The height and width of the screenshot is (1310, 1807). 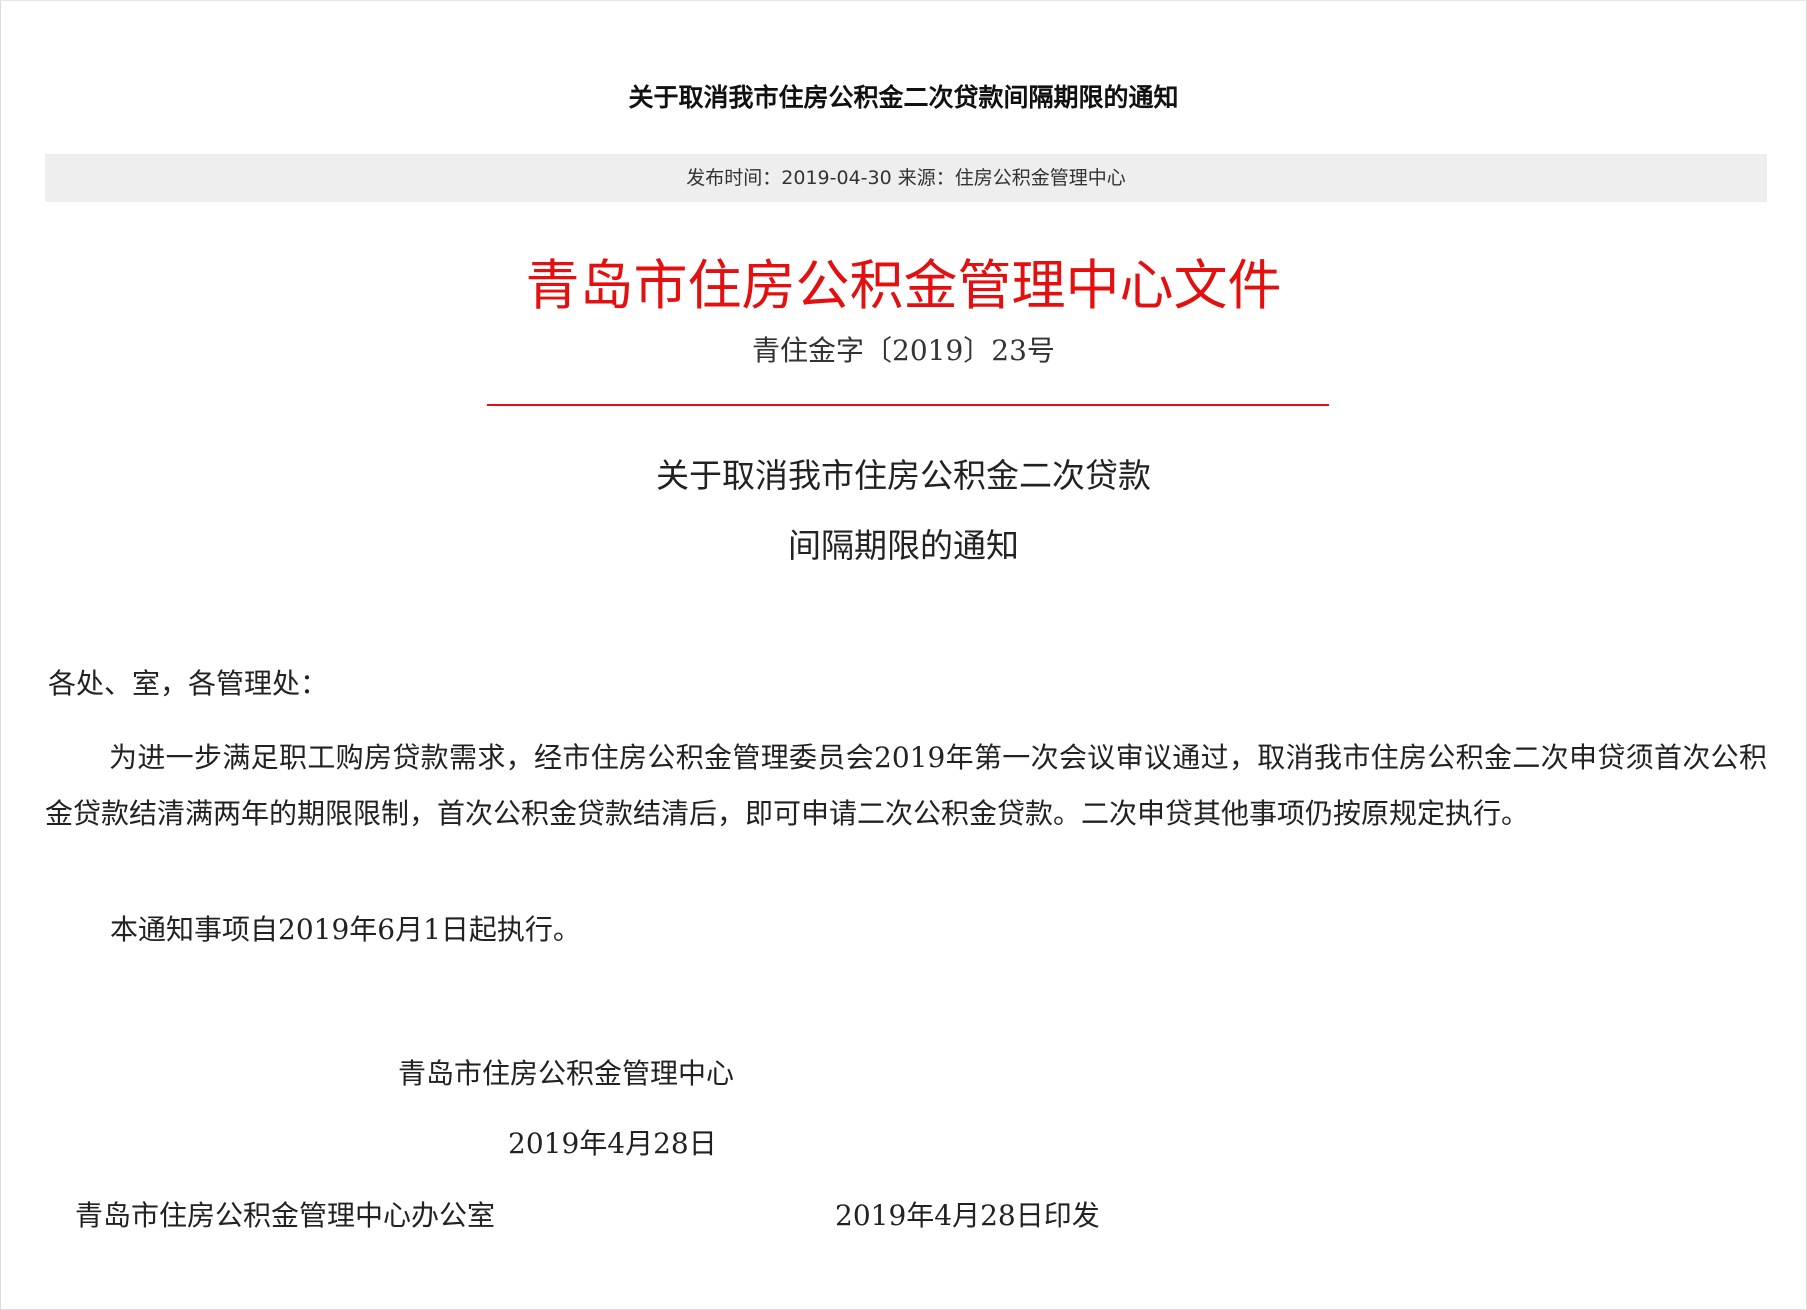 What do you see at coordinates (903, 545) in the screenshot?
I see `notice-title-line2: 间隔期限的通知` at bounding box center [903, 545].